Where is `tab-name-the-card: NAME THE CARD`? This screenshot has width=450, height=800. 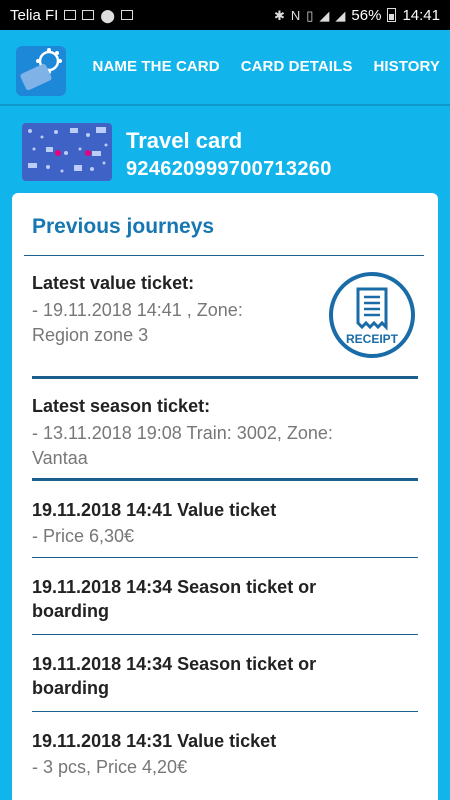 tab-name-the-card: NAME THE CARD is located at coordinates (156, 66).